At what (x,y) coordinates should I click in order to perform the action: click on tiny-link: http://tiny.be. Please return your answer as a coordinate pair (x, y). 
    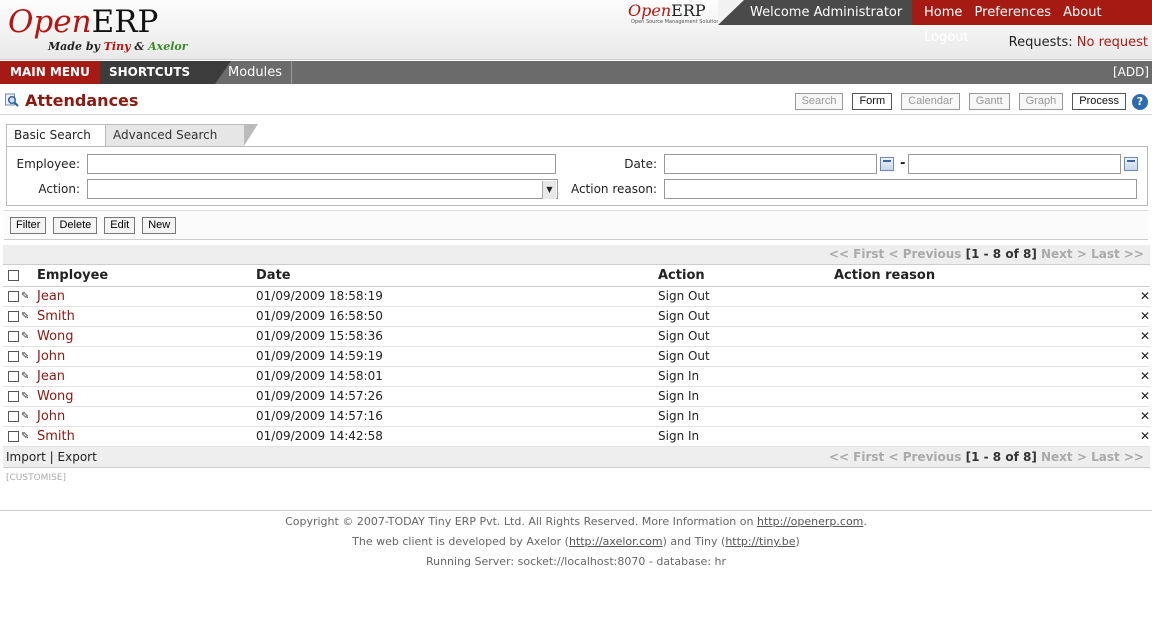
    Looking at the image, I should click on (760, 541).